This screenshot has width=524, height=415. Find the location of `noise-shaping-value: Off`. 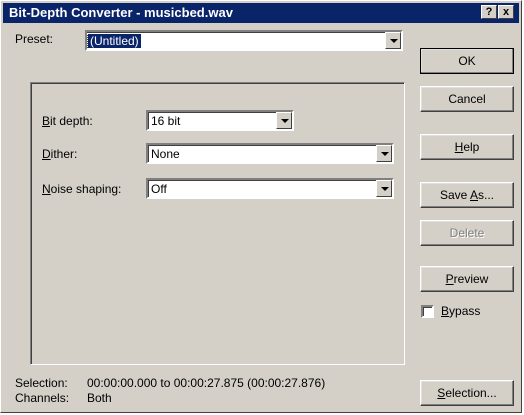

noise-shaping-value: Off is located at coordinates (159, 189).